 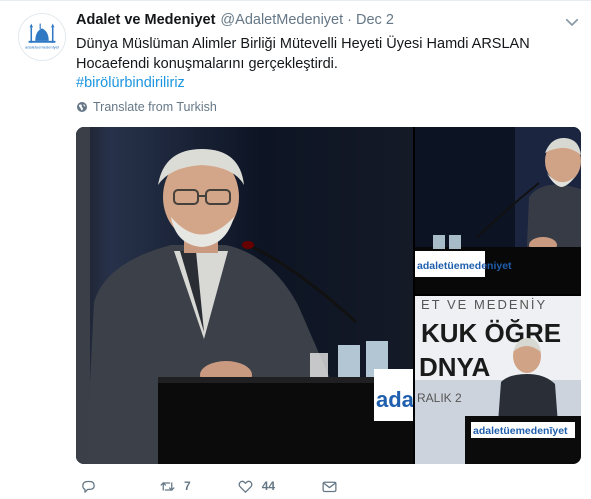 I want to click on avatar-text: adaletuemedeniyet, so click(x=42, y=47).